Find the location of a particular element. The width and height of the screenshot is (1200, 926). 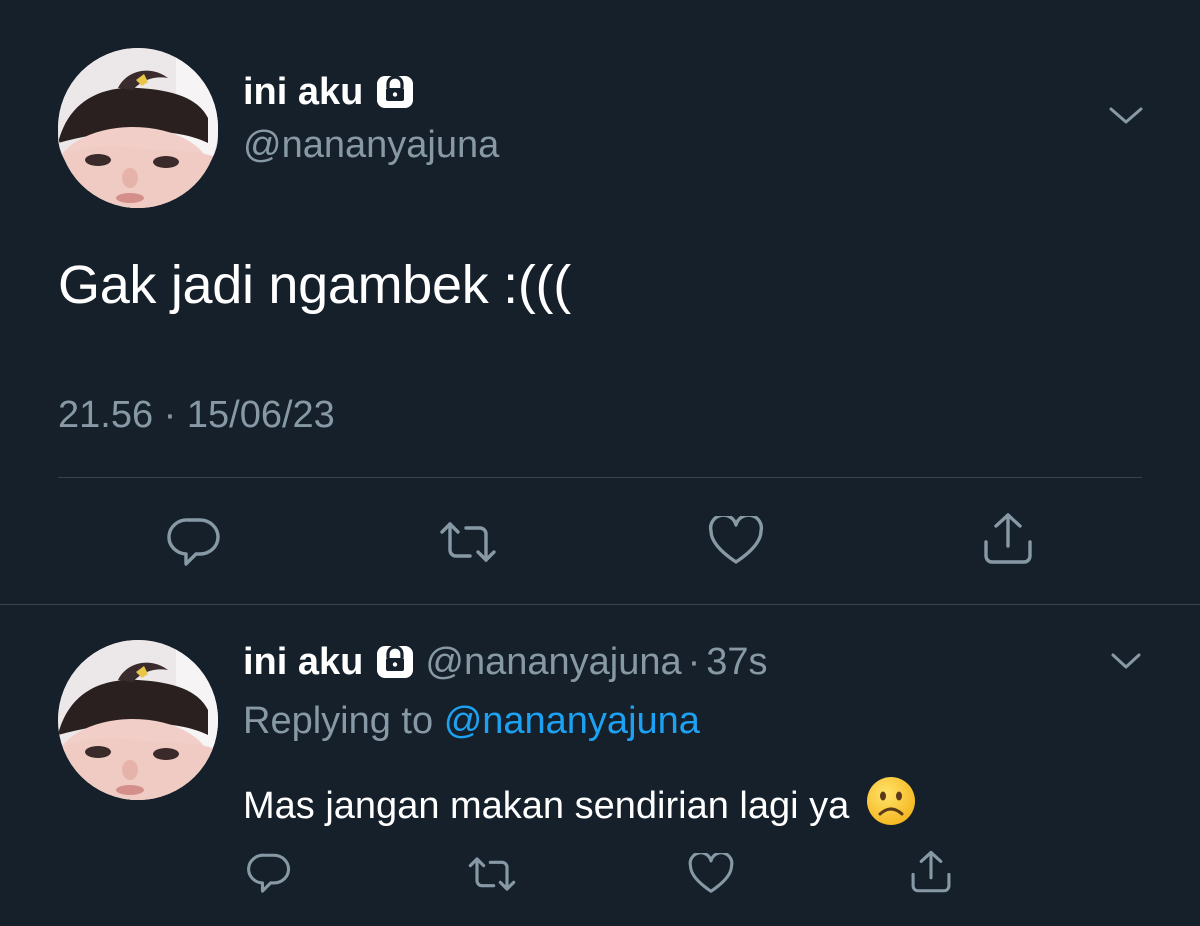

replying-to-label: Replying to is located at coordinates (338, 721).